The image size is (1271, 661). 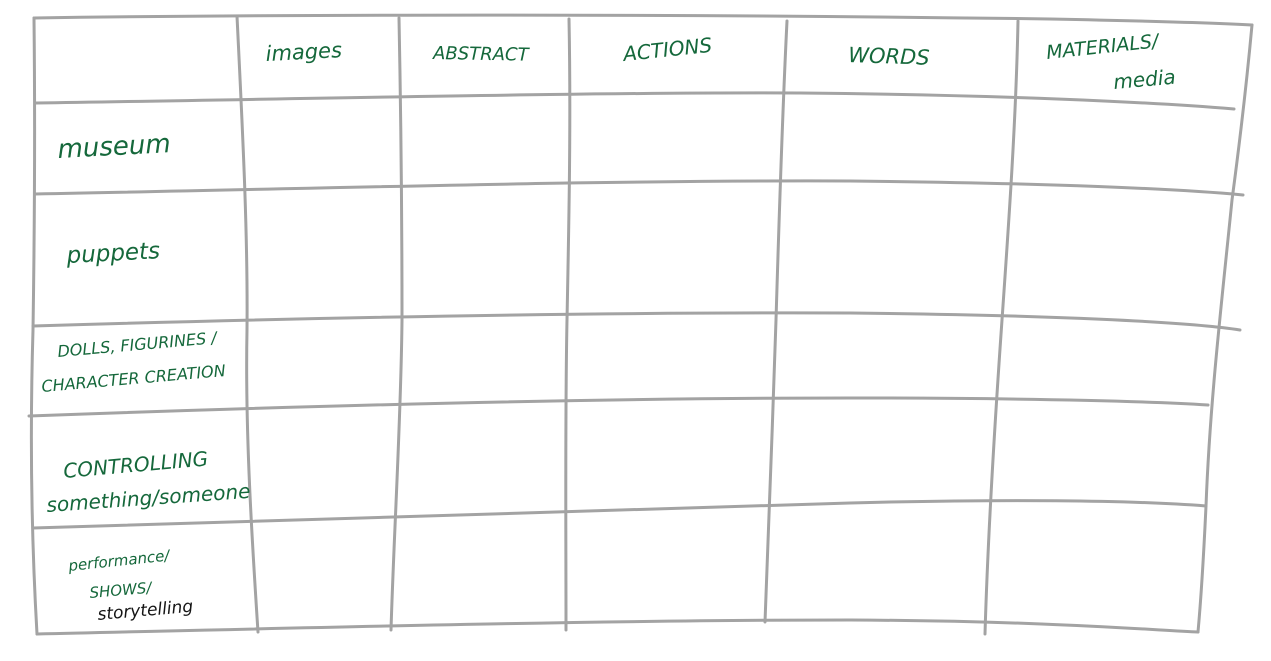 What do you see at coordinates (481, 54) in the screenshot?
I see `col-header-abstract: ABSTRACT` at bounding box center [481, 54].